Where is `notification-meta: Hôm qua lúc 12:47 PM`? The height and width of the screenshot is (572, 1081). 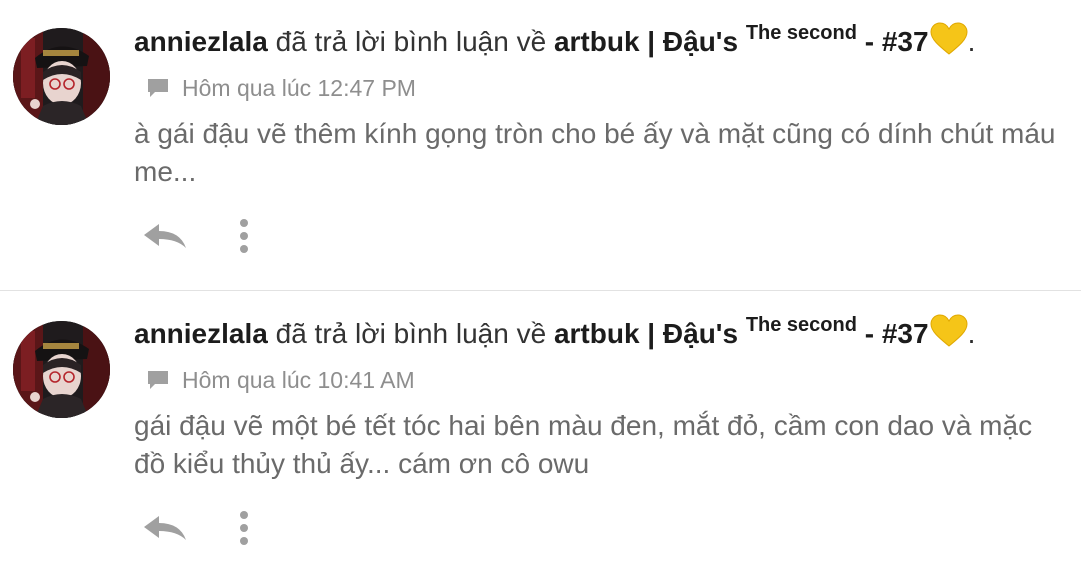 notification-meta: Hôm qua lúc 12:47 PM is located at coordinates (607, 88).